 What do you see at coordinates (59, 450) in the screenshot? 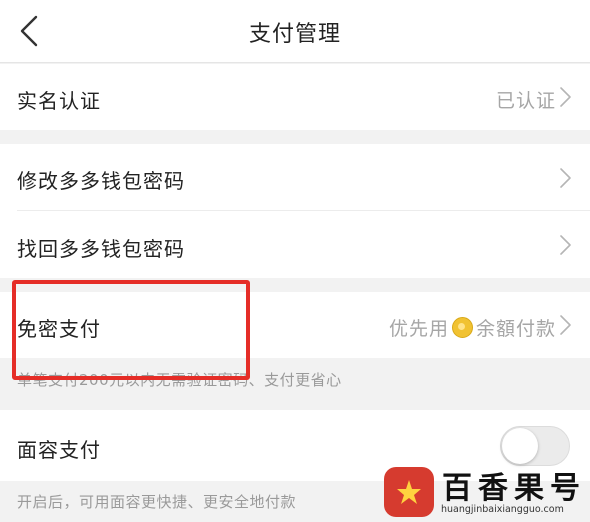
I see `row-label: 面容支付` at bounding box center [59, 450].